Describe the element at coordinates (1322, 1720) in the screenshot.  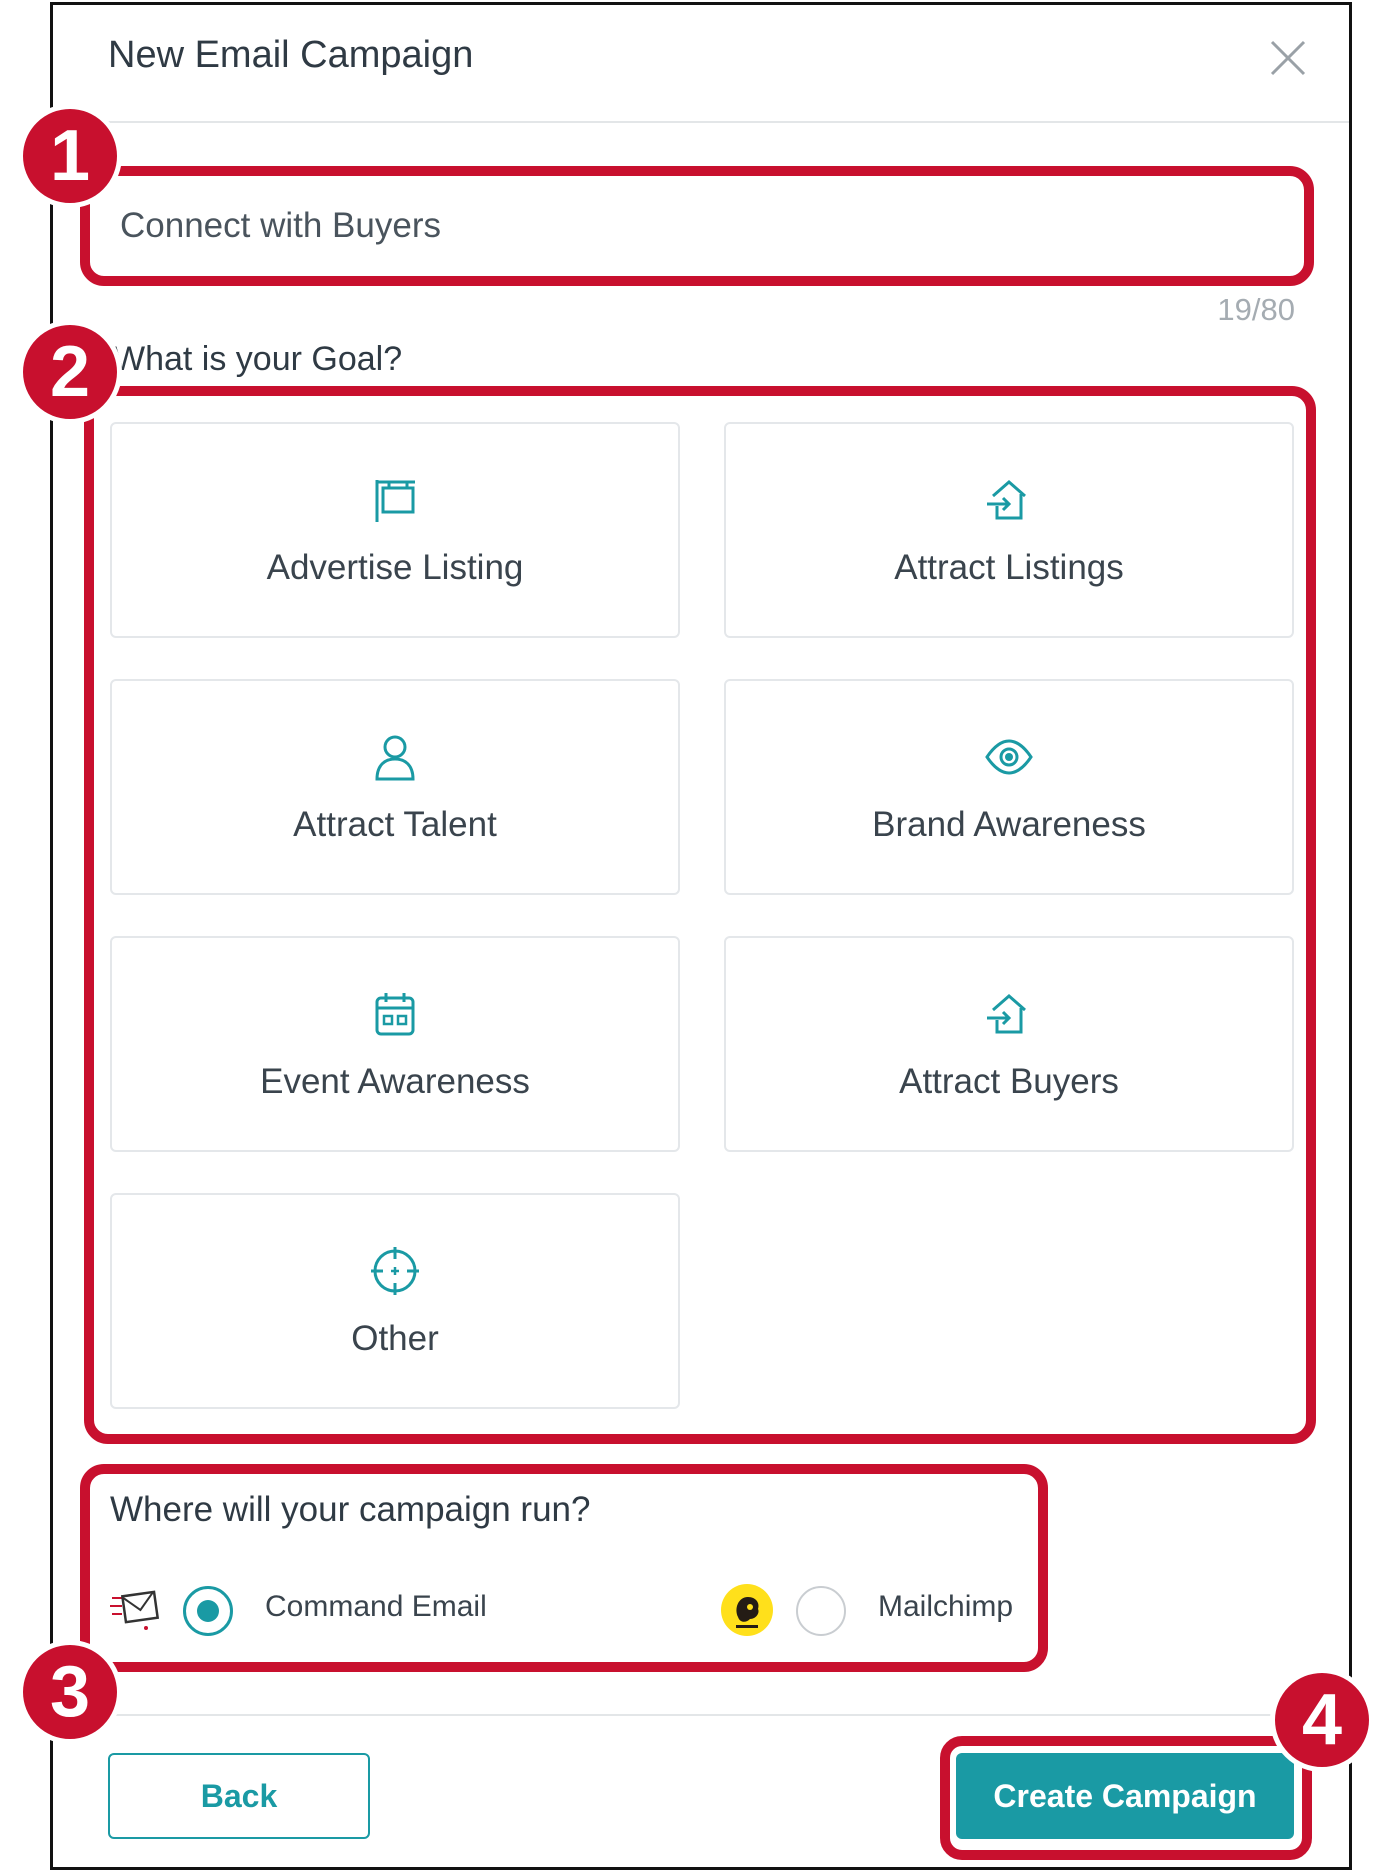
I see `annotation-badge-4: 4` at that location.